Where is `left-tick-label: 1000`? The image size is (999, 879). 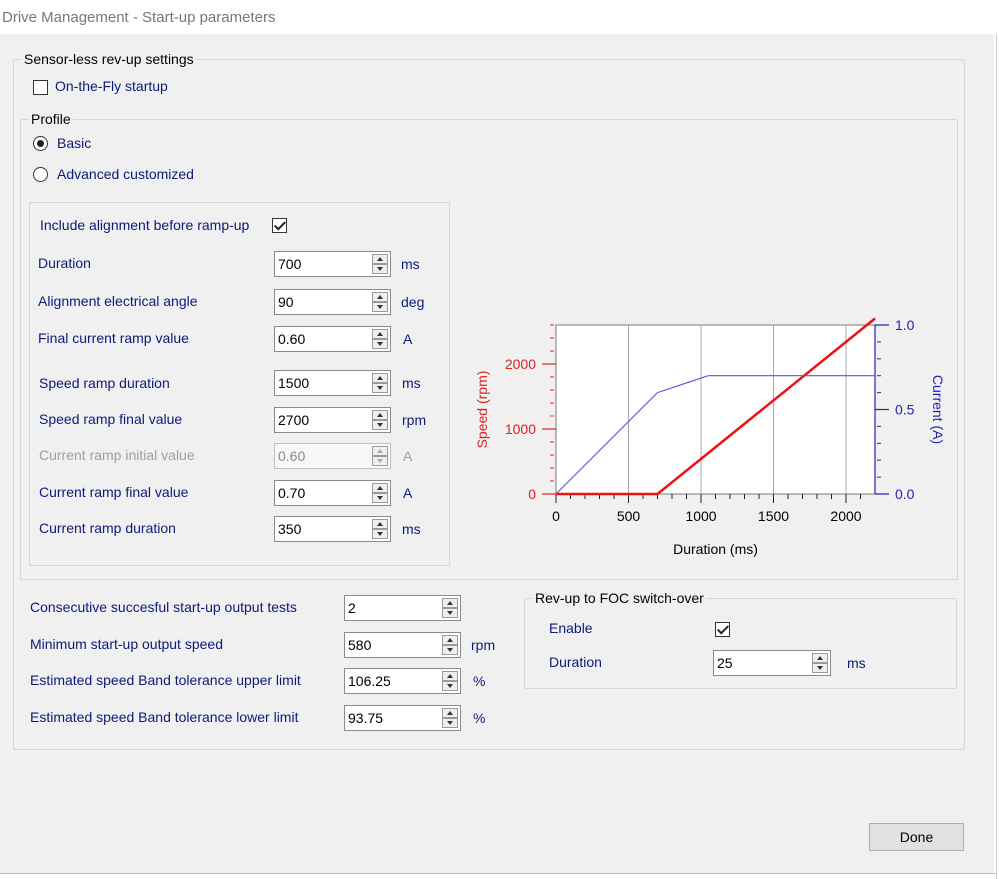
left-tick-label: 1000 is located at coordinates (520, 429).